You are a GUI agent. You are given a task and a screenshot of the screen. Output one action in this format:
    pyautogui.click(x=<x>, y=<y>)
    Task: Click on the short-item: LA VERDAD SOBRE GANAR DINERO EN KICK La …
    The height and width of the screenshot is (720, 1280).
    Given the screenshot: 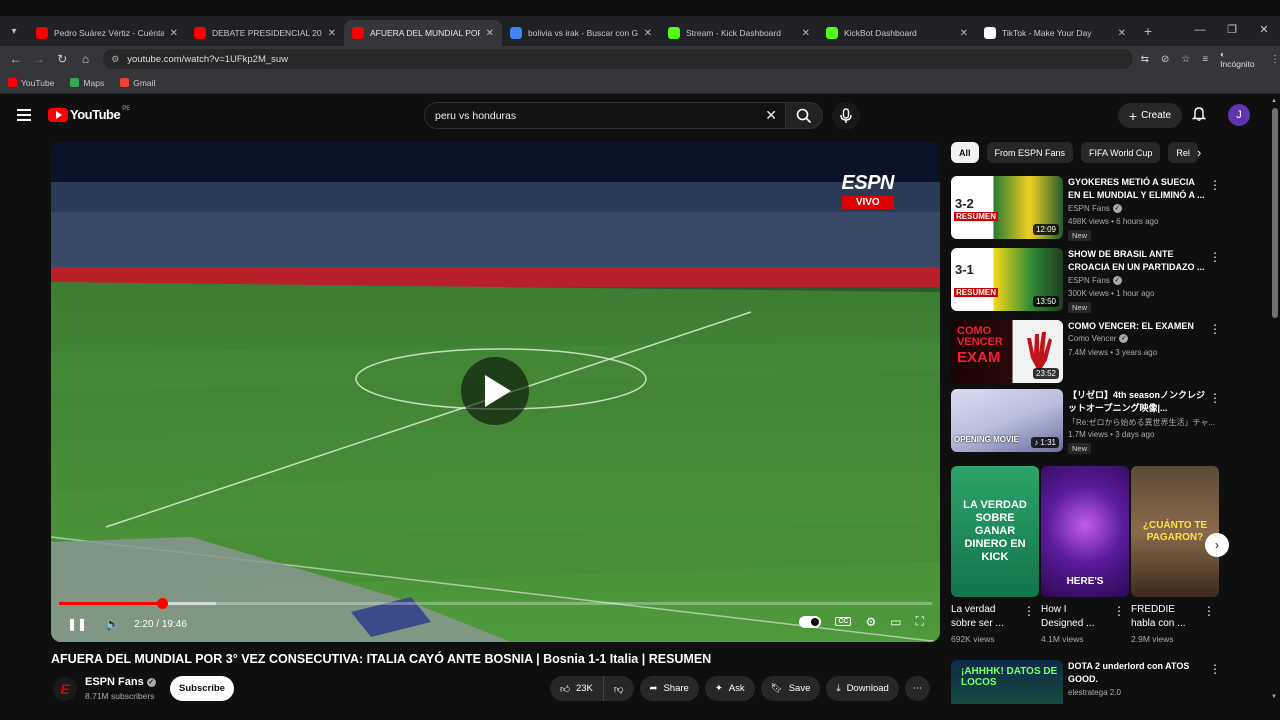 What is the action you would take?
    pyautogui.click(x=995, y=555)
    